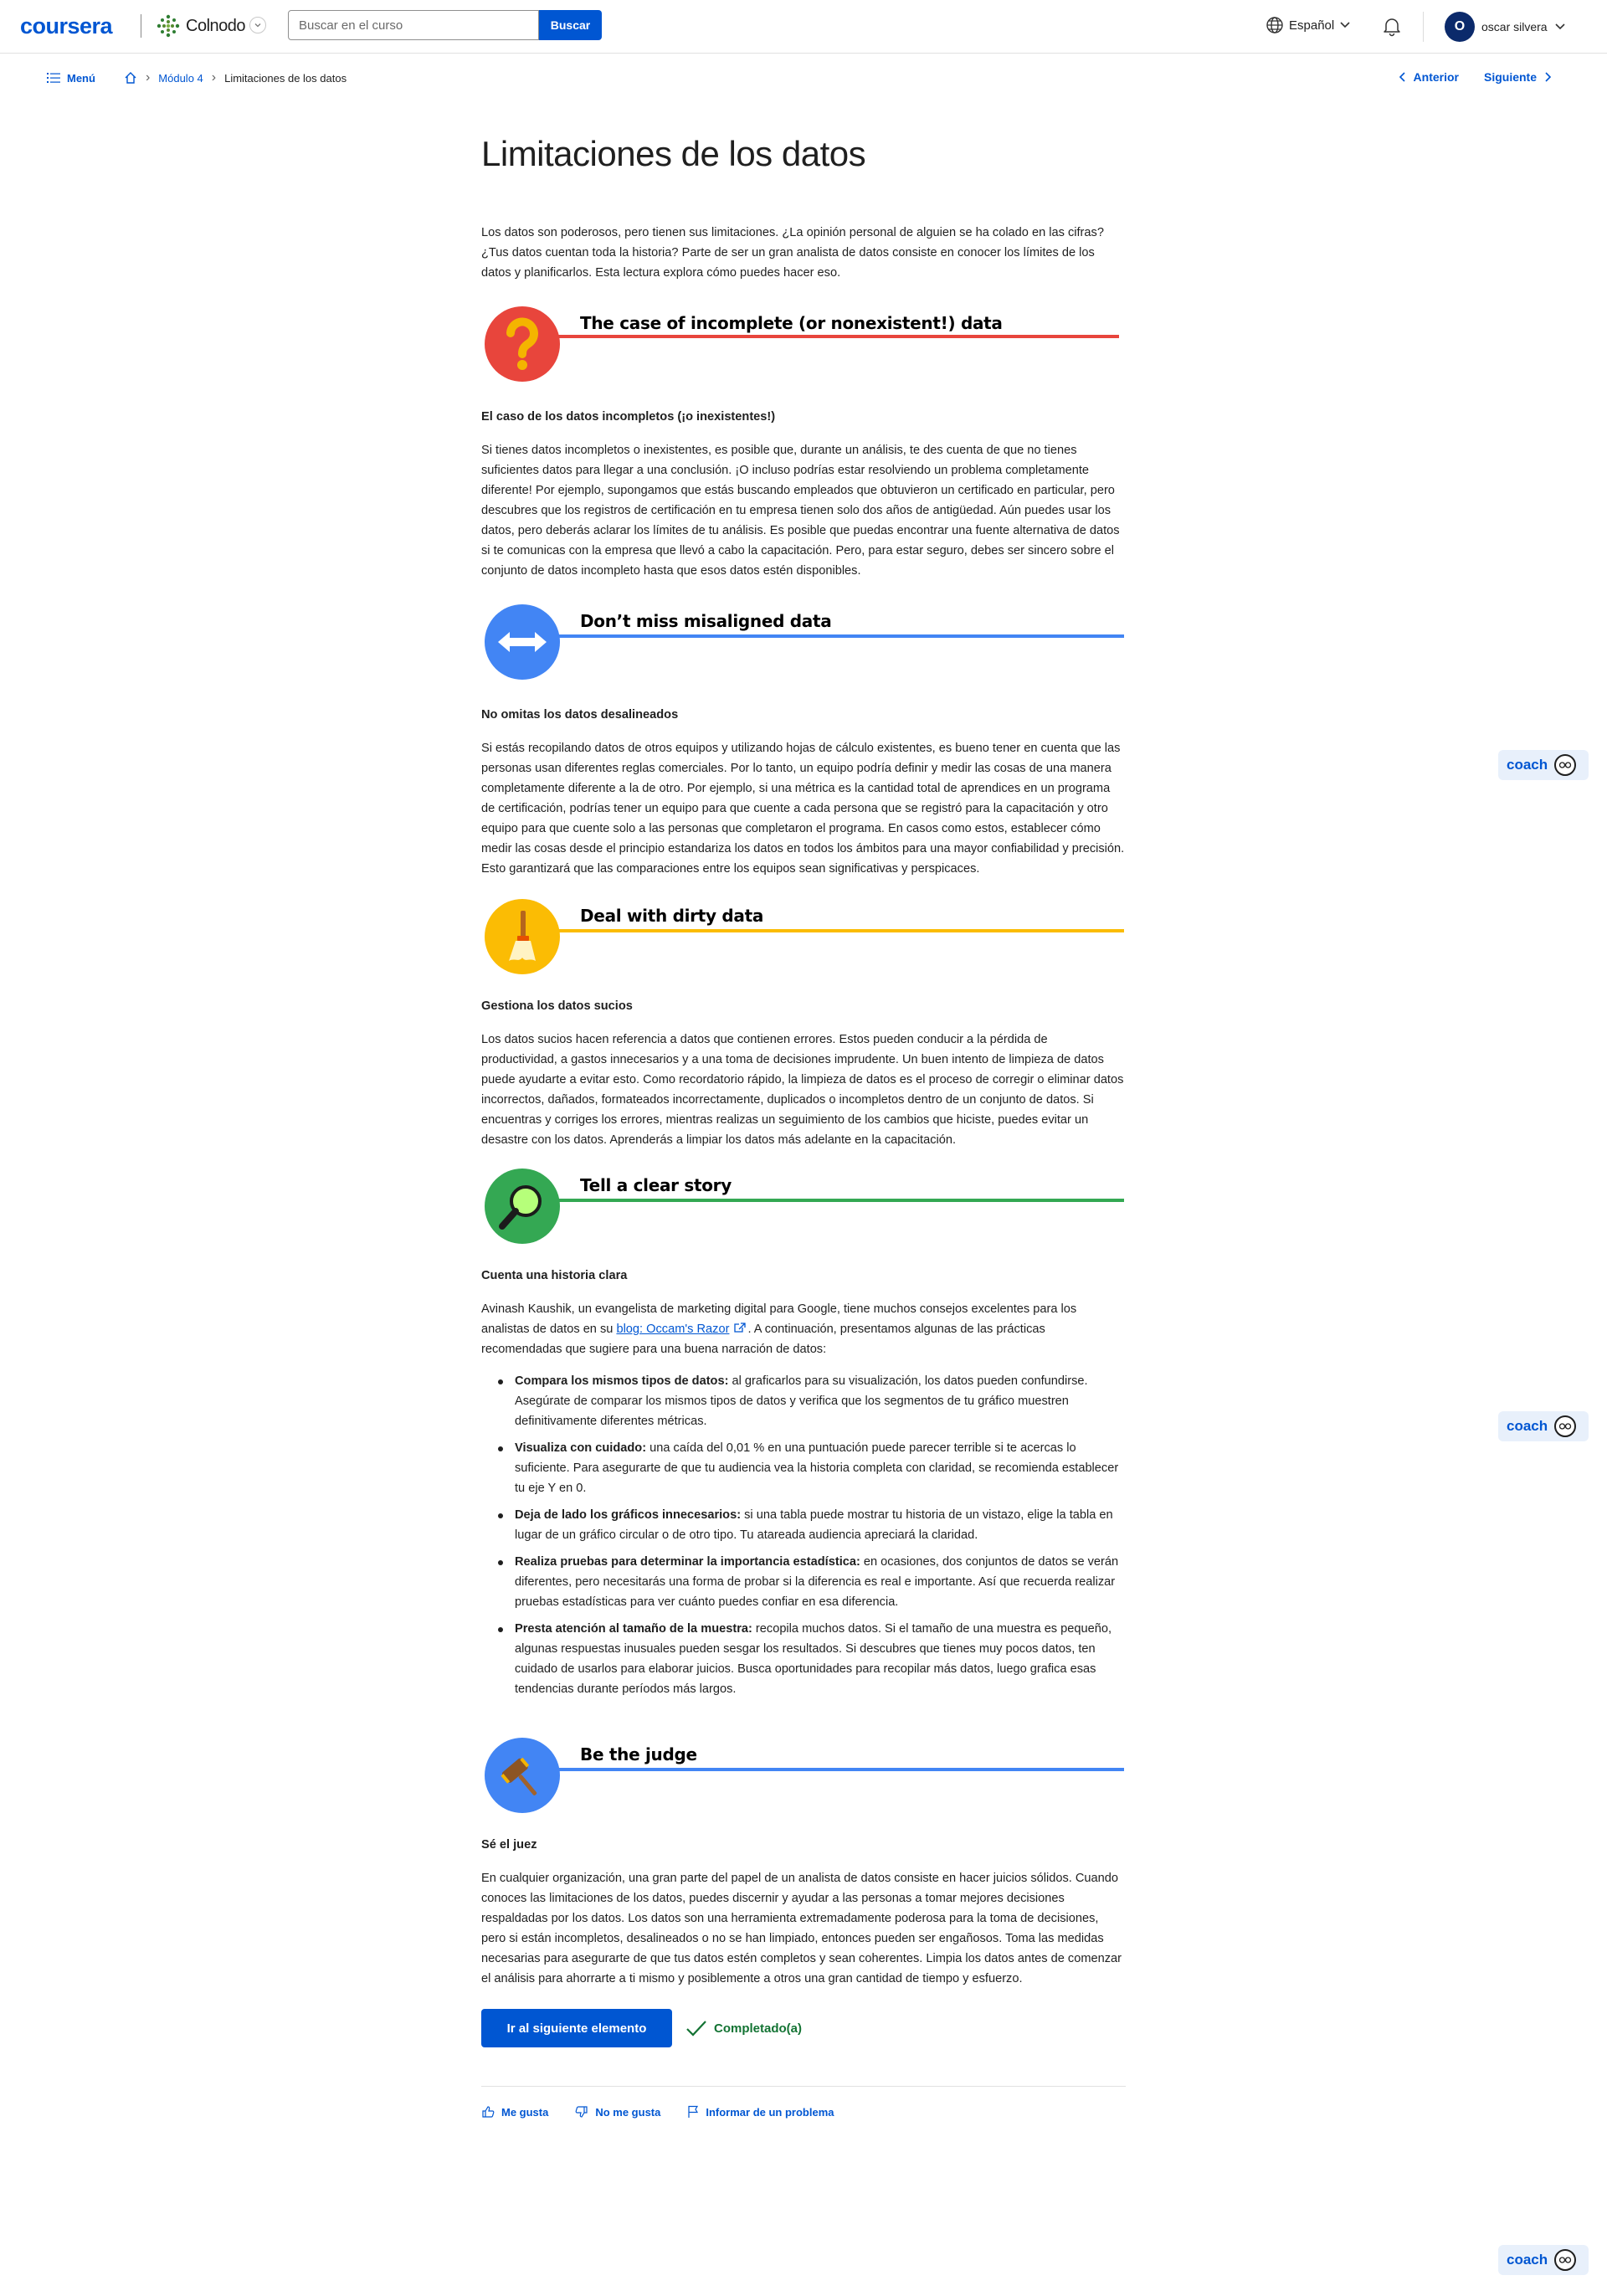 This screenshot has width=1607, height=2296. What do you see at coordinates (1460, 27) in the screenshot?
I see `avatar: O` at bounding box center [1460, 27].